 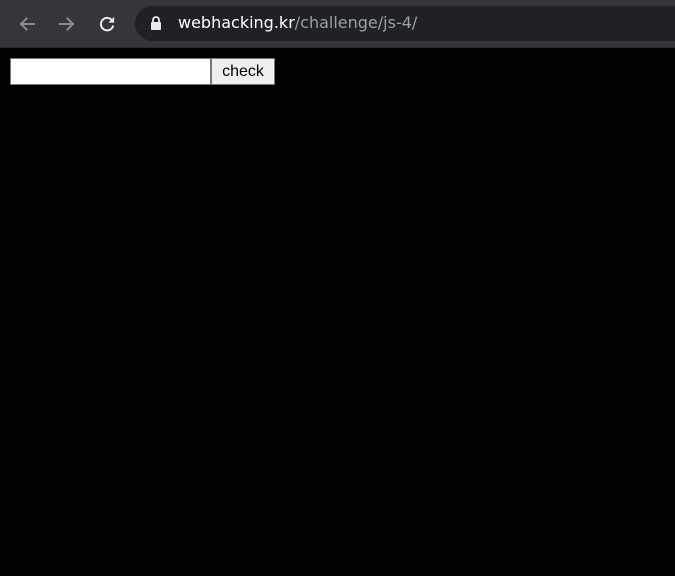 I want to click on url-text: webhacking.kr/challenge/js-4/, so click(x=297, y=23).